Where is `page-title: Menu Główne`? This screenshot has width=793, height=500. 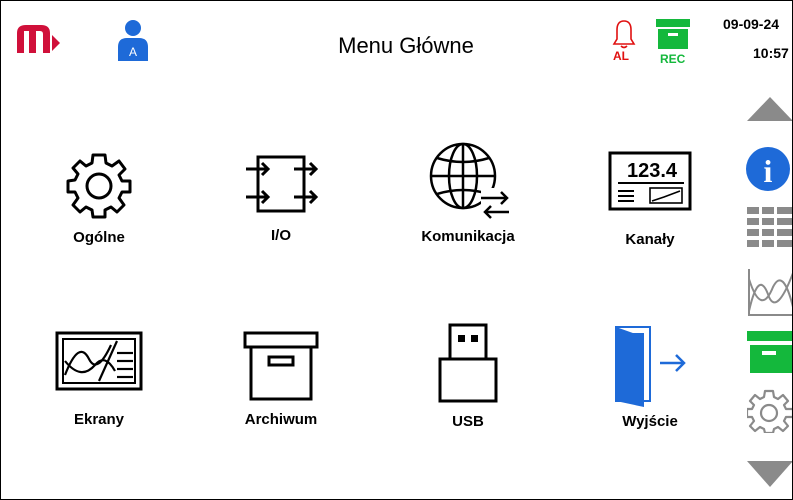
page-title: Menu Główne is located at coordinates (406, 45).